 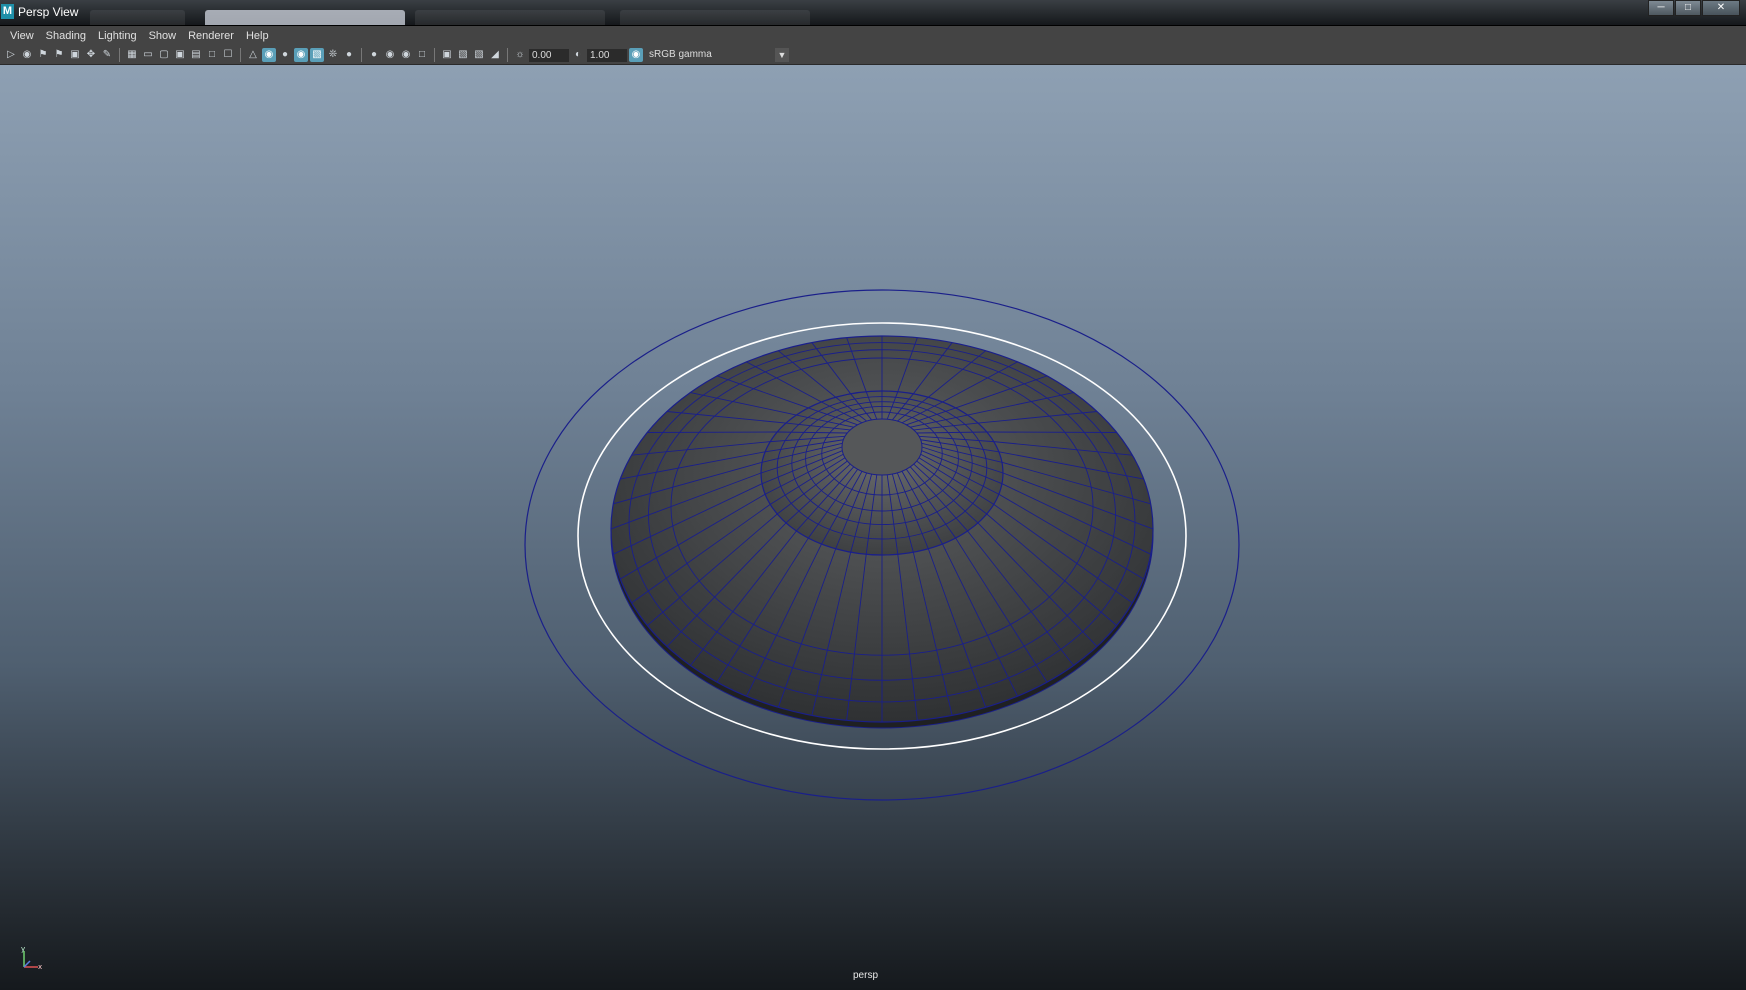 I want to click on isolate-icon-group: ▣ ▧ ▧ ◢, so click(x=471, y=55).